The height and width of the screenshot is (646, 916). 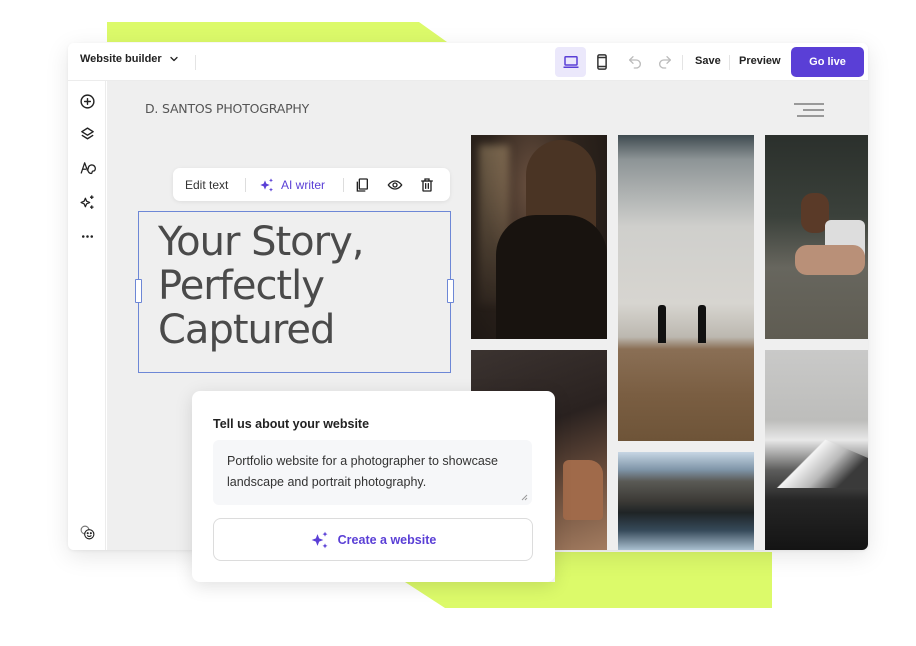 I want to click on gallery-photo-woman-field, so click(x=816, y=237).